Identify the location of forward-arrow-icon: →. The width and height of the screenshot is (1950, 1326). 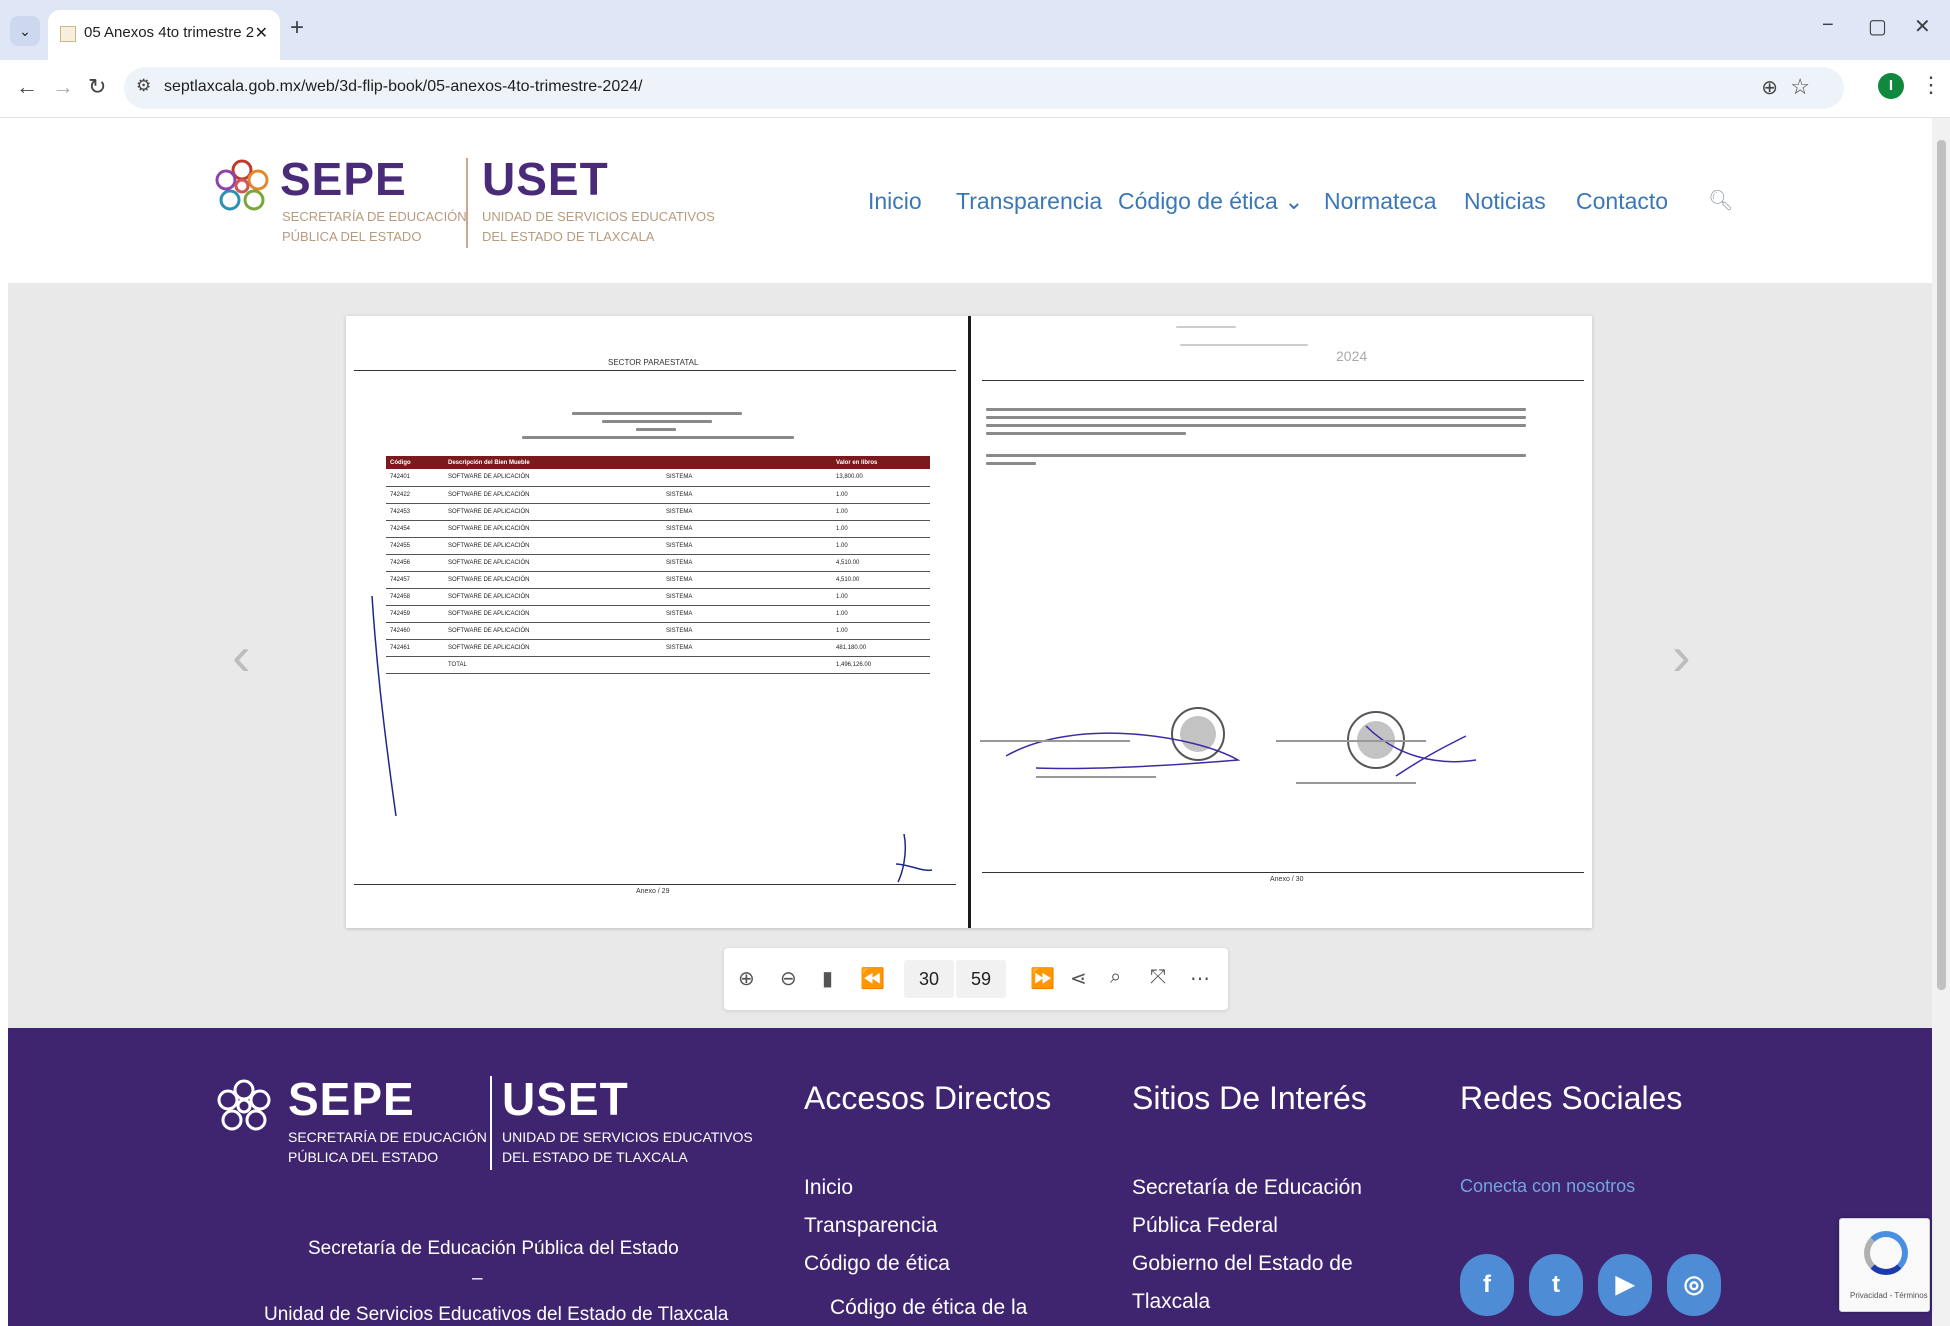
(63, 87).